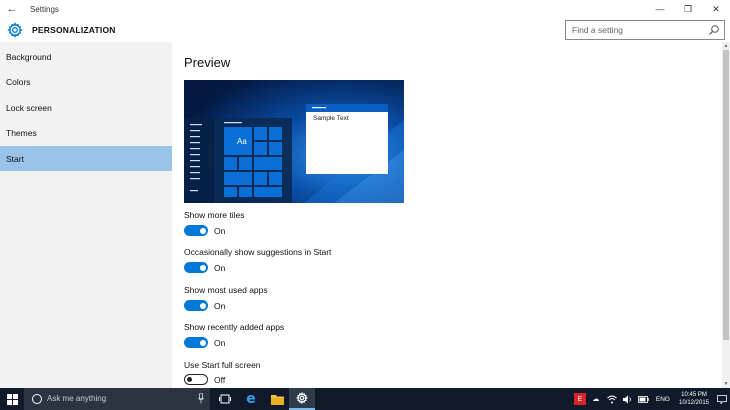 The height and width of the screenshot is (410, 730). Describe the element at coordinates (117, 399) in the screenshot. I see `cortana-search-box: Ask me anything` at that location.